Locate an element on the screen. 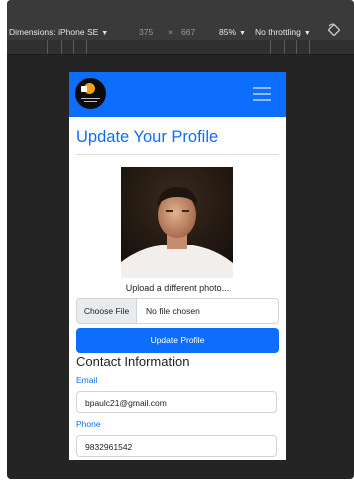  brand-logo is located at coordinates (90, 93).